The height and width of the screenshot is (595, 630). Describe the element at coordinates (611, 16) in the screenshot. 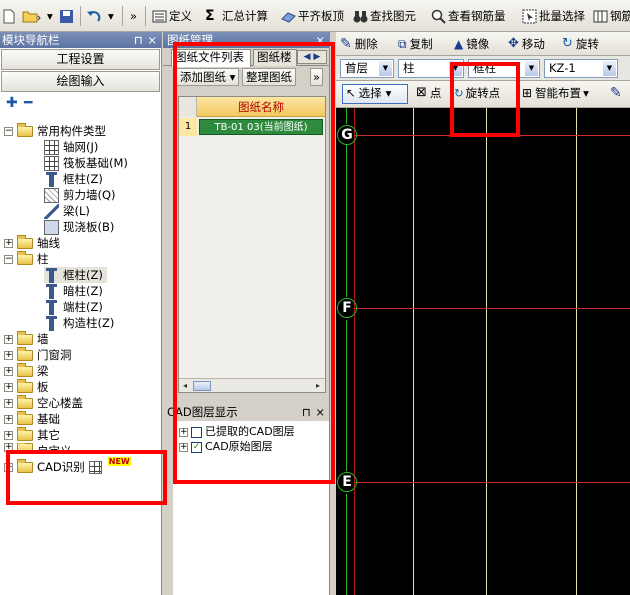

I see `rebar-button: 钢筋` at that location.